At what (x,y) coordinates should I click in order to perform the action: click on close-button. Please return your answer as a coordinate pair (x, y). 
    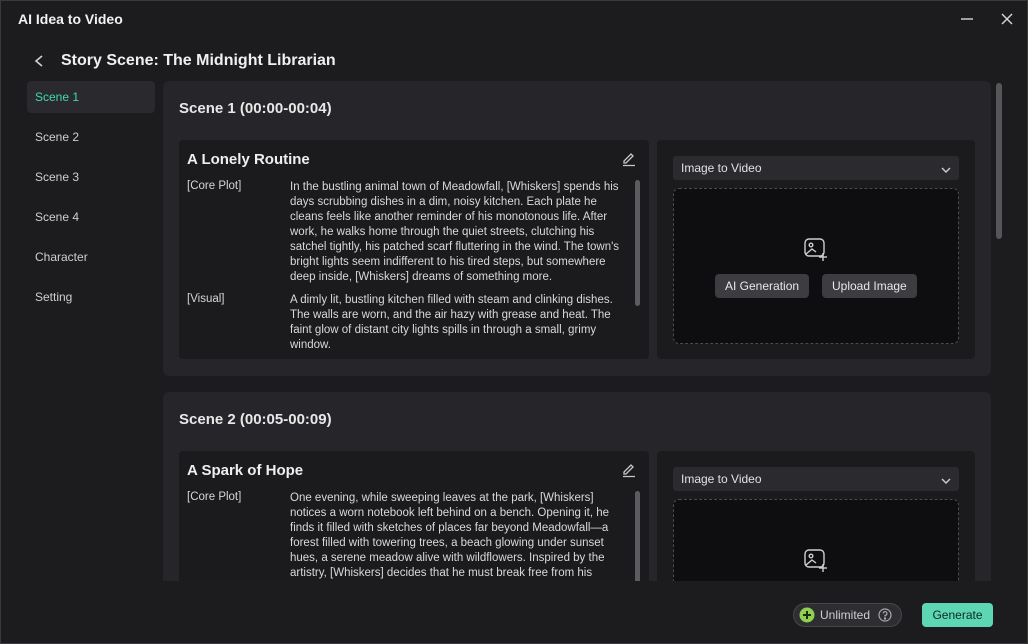
    Looking at the image, I should click on (1007, 19).